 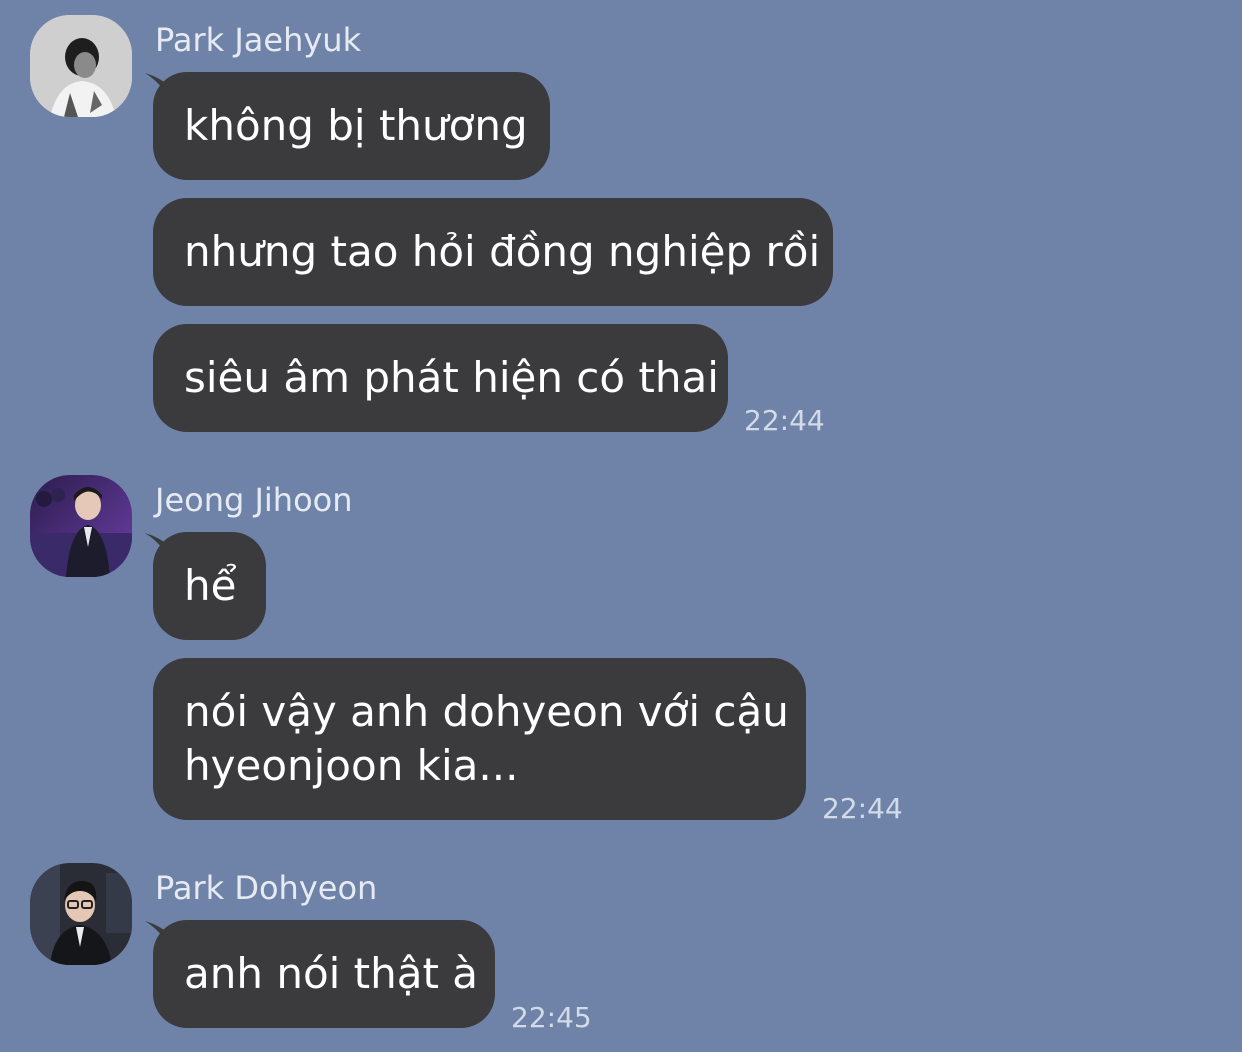 I want to click on message-text: nhưng tao hỏi đồng nghiệp rồi, so click(x=502, y=251).